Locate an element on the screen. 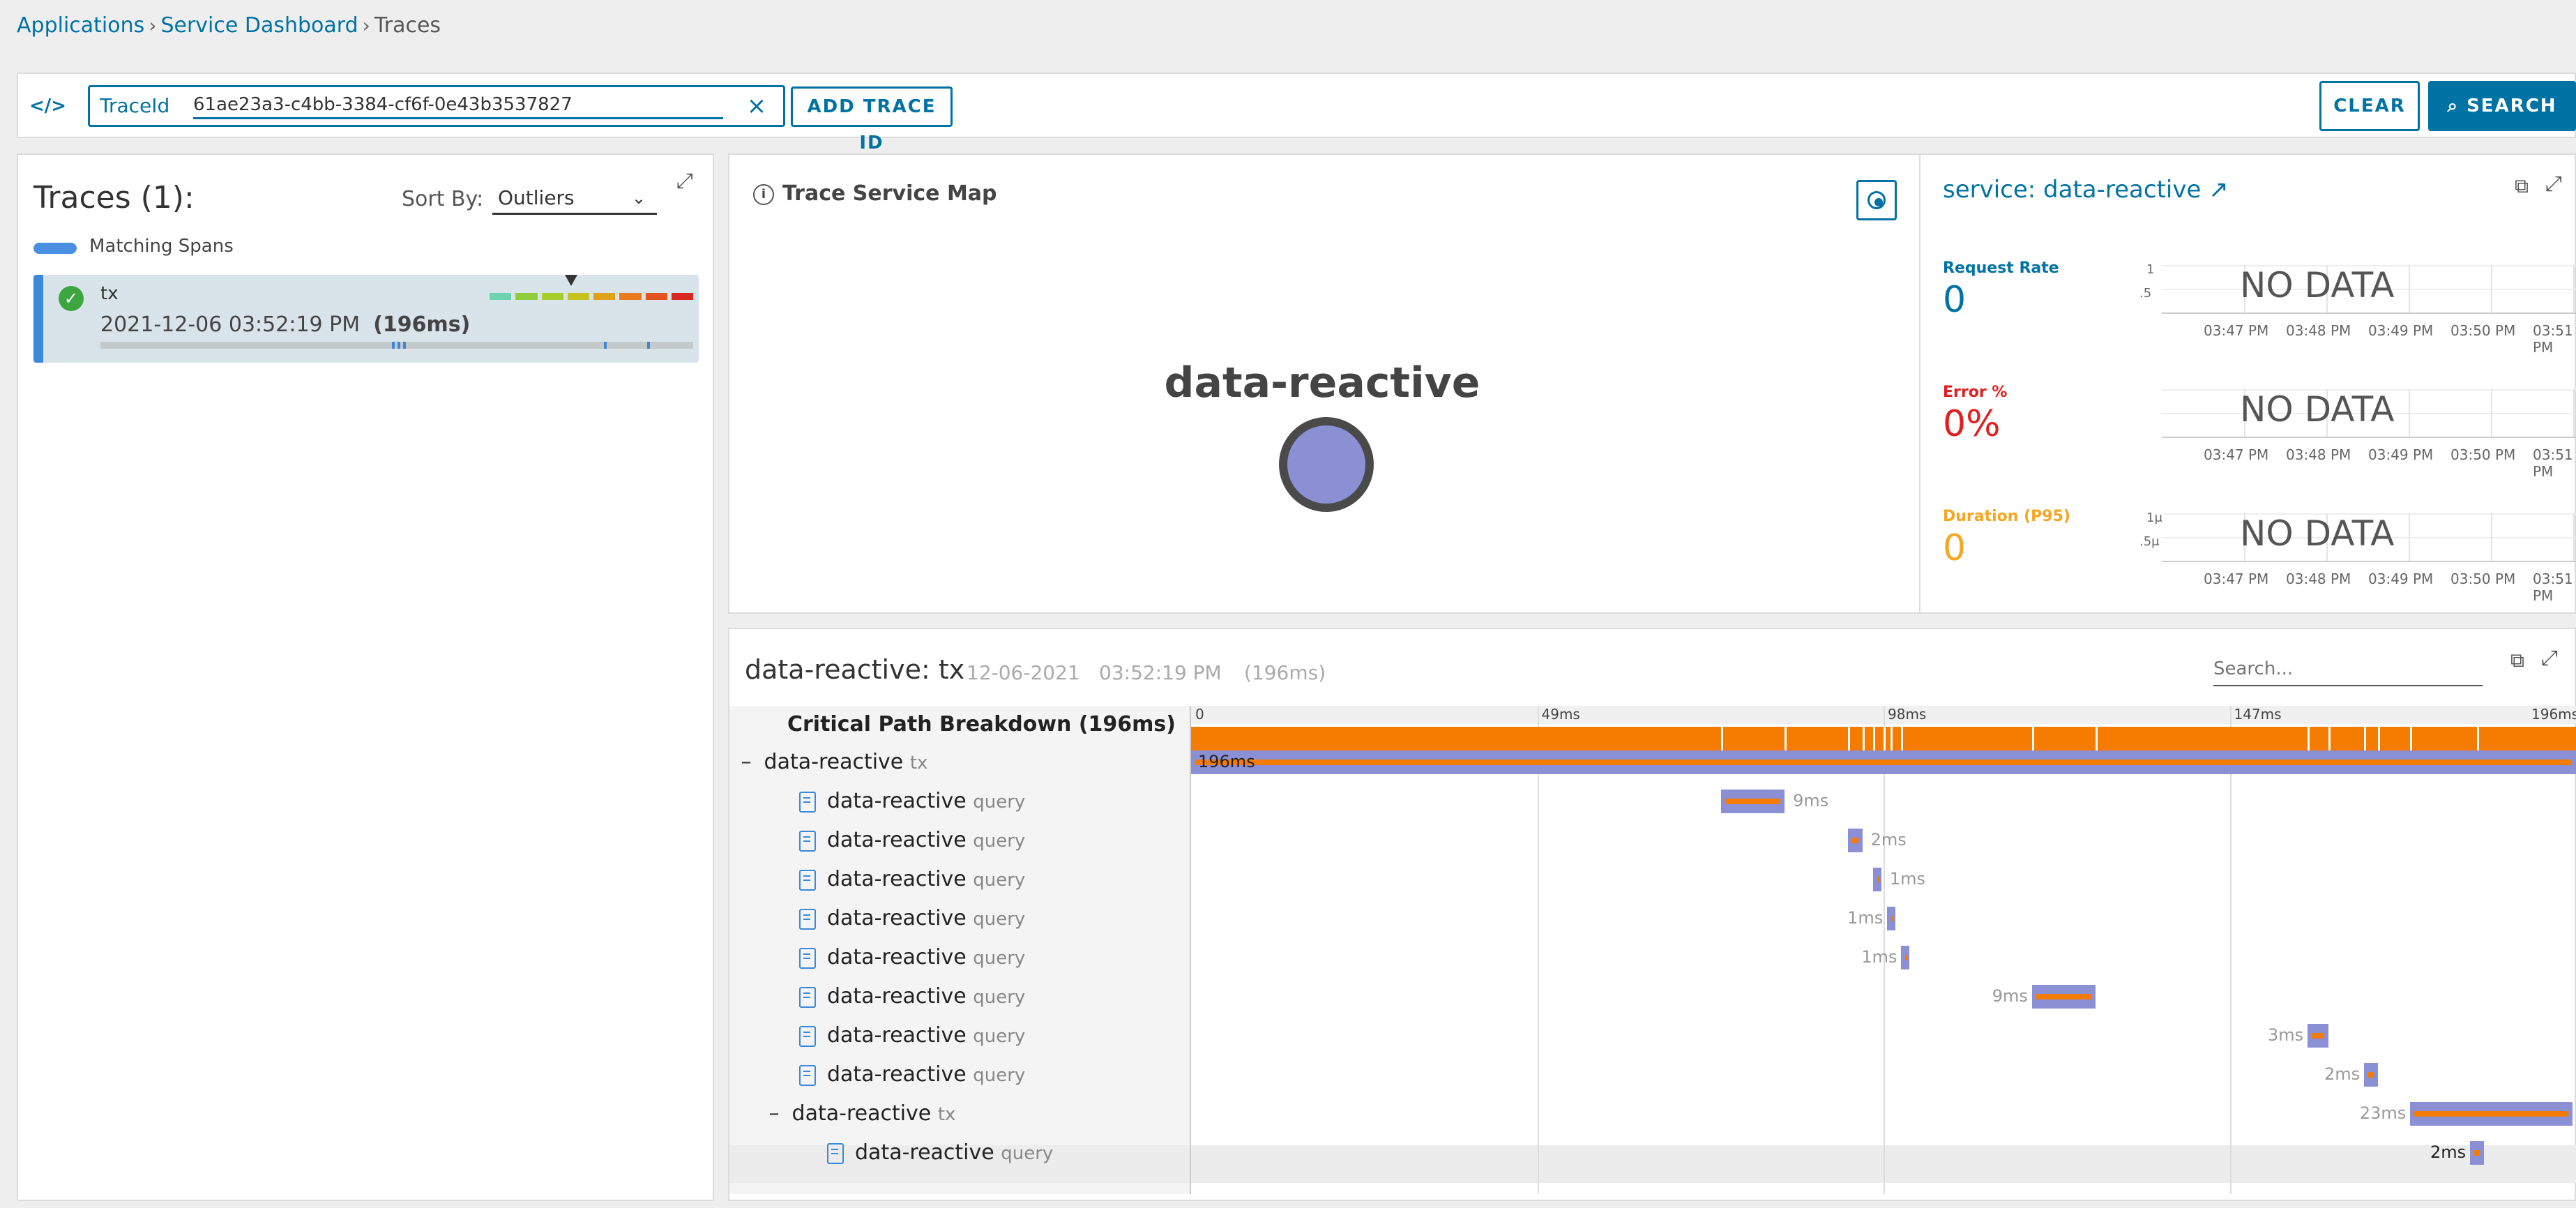  sort-by-select: Outliers ⌄ is located at coordinates (574, 198).